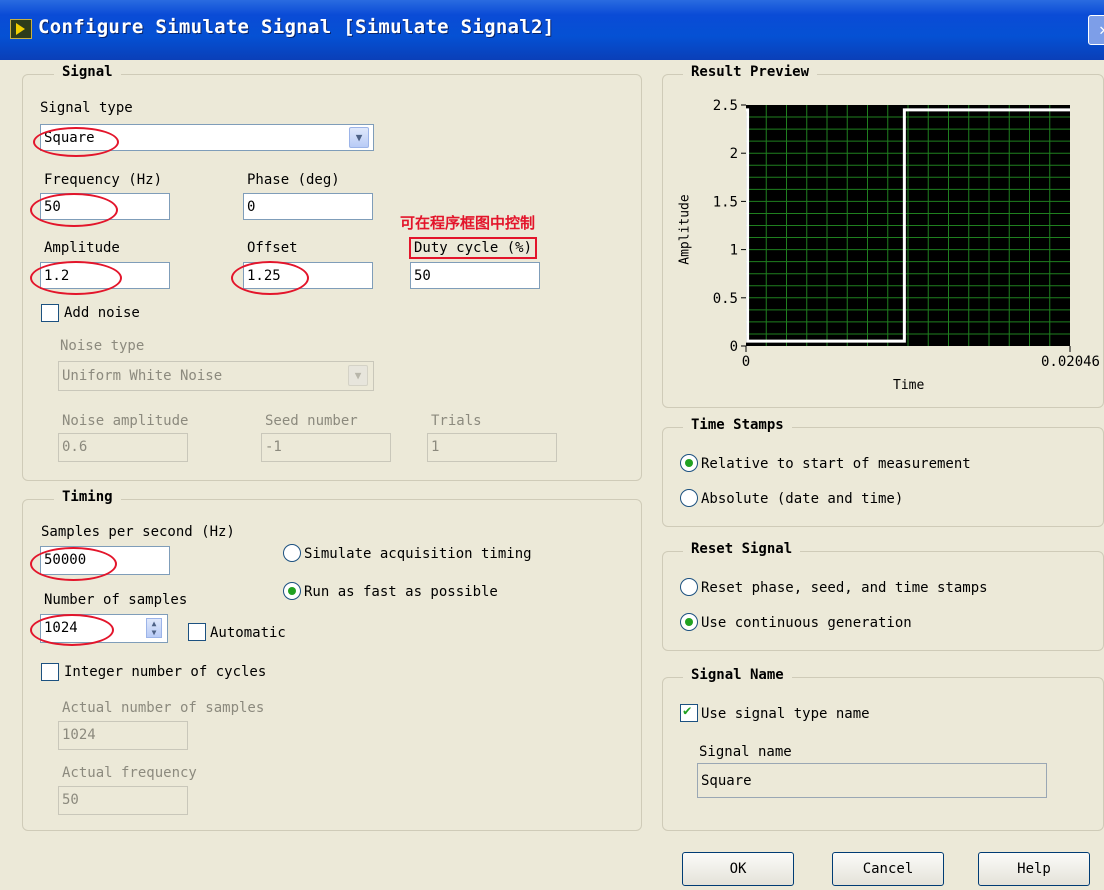 Image resolution: width=1104 pixels, height=890 pixels. Describe the element at coordinates (689, 587) in the screenshot. I see `reset-phase-radio` at that location.